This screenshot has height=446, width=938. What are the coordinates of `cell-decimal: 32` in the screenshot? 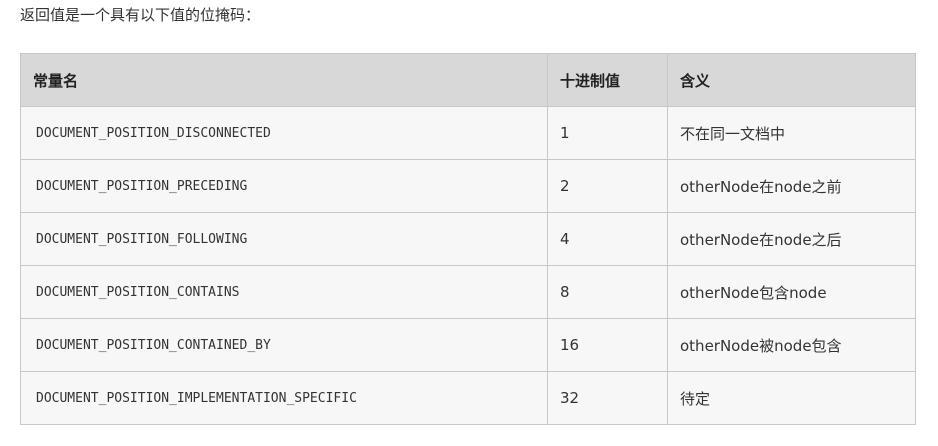 It's located at (607, 398).